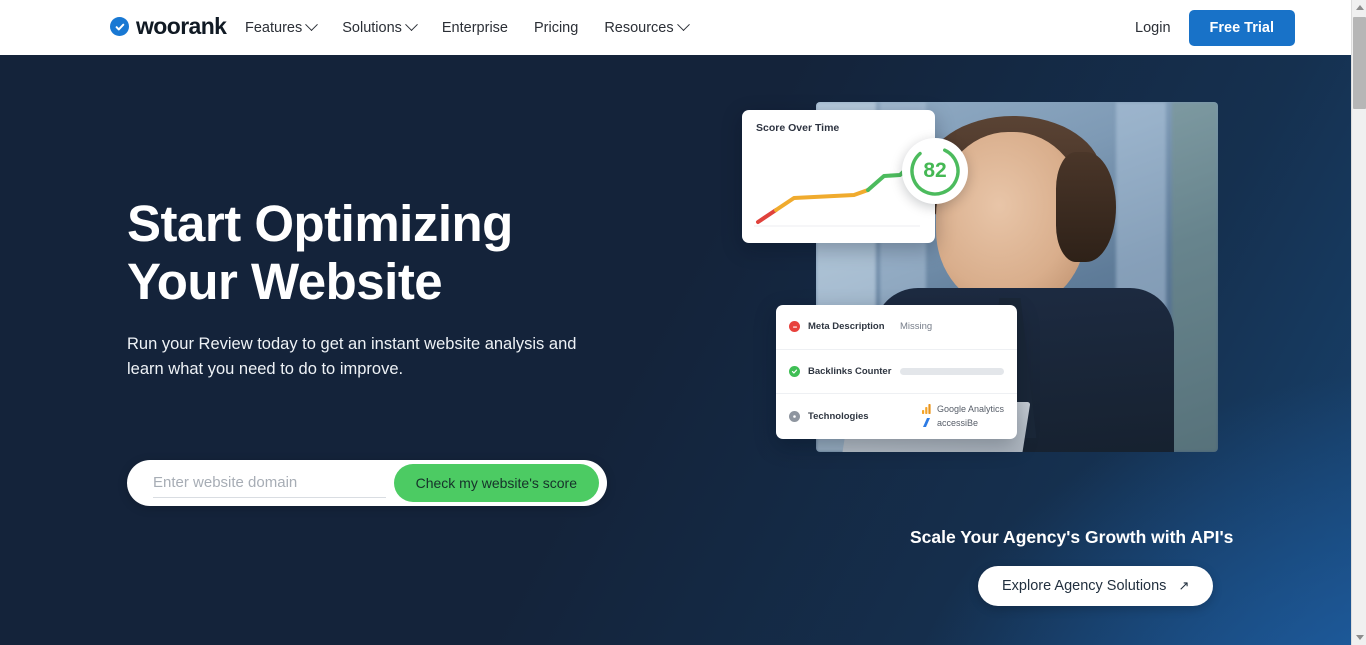 The width and height of the screenshot is (1366, 645). I want to click on score-over-time-card: Score Over Time 82, so click(855, 176).